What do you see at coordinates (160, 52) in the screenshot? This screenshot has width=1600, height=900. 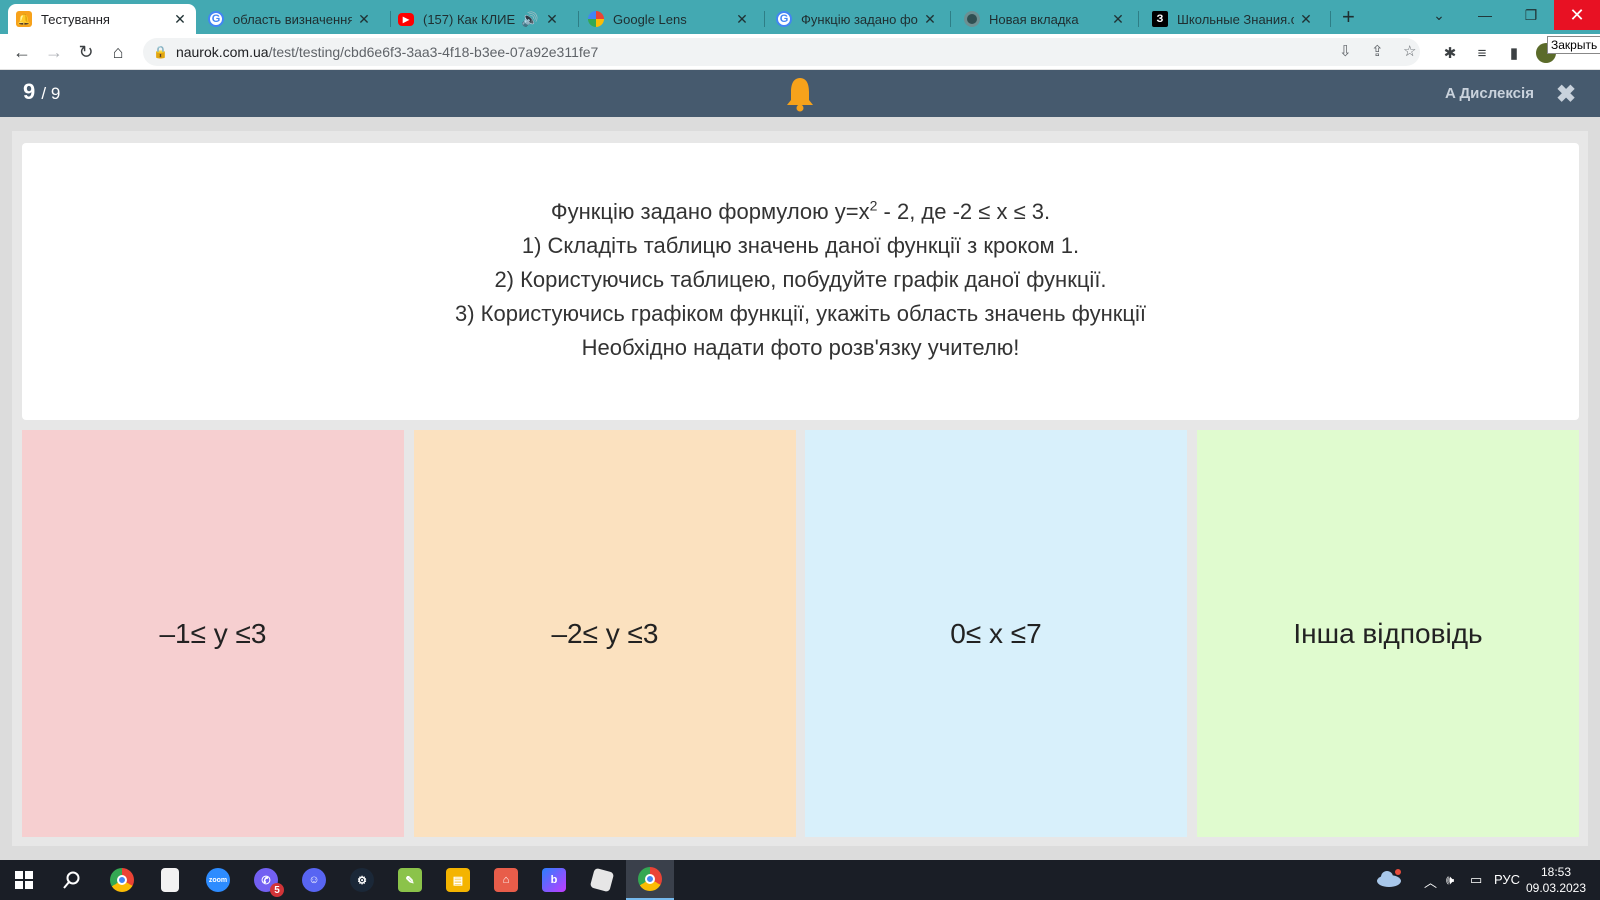 I see `lock-icon: 🔒` at bounding box center [160, 52].